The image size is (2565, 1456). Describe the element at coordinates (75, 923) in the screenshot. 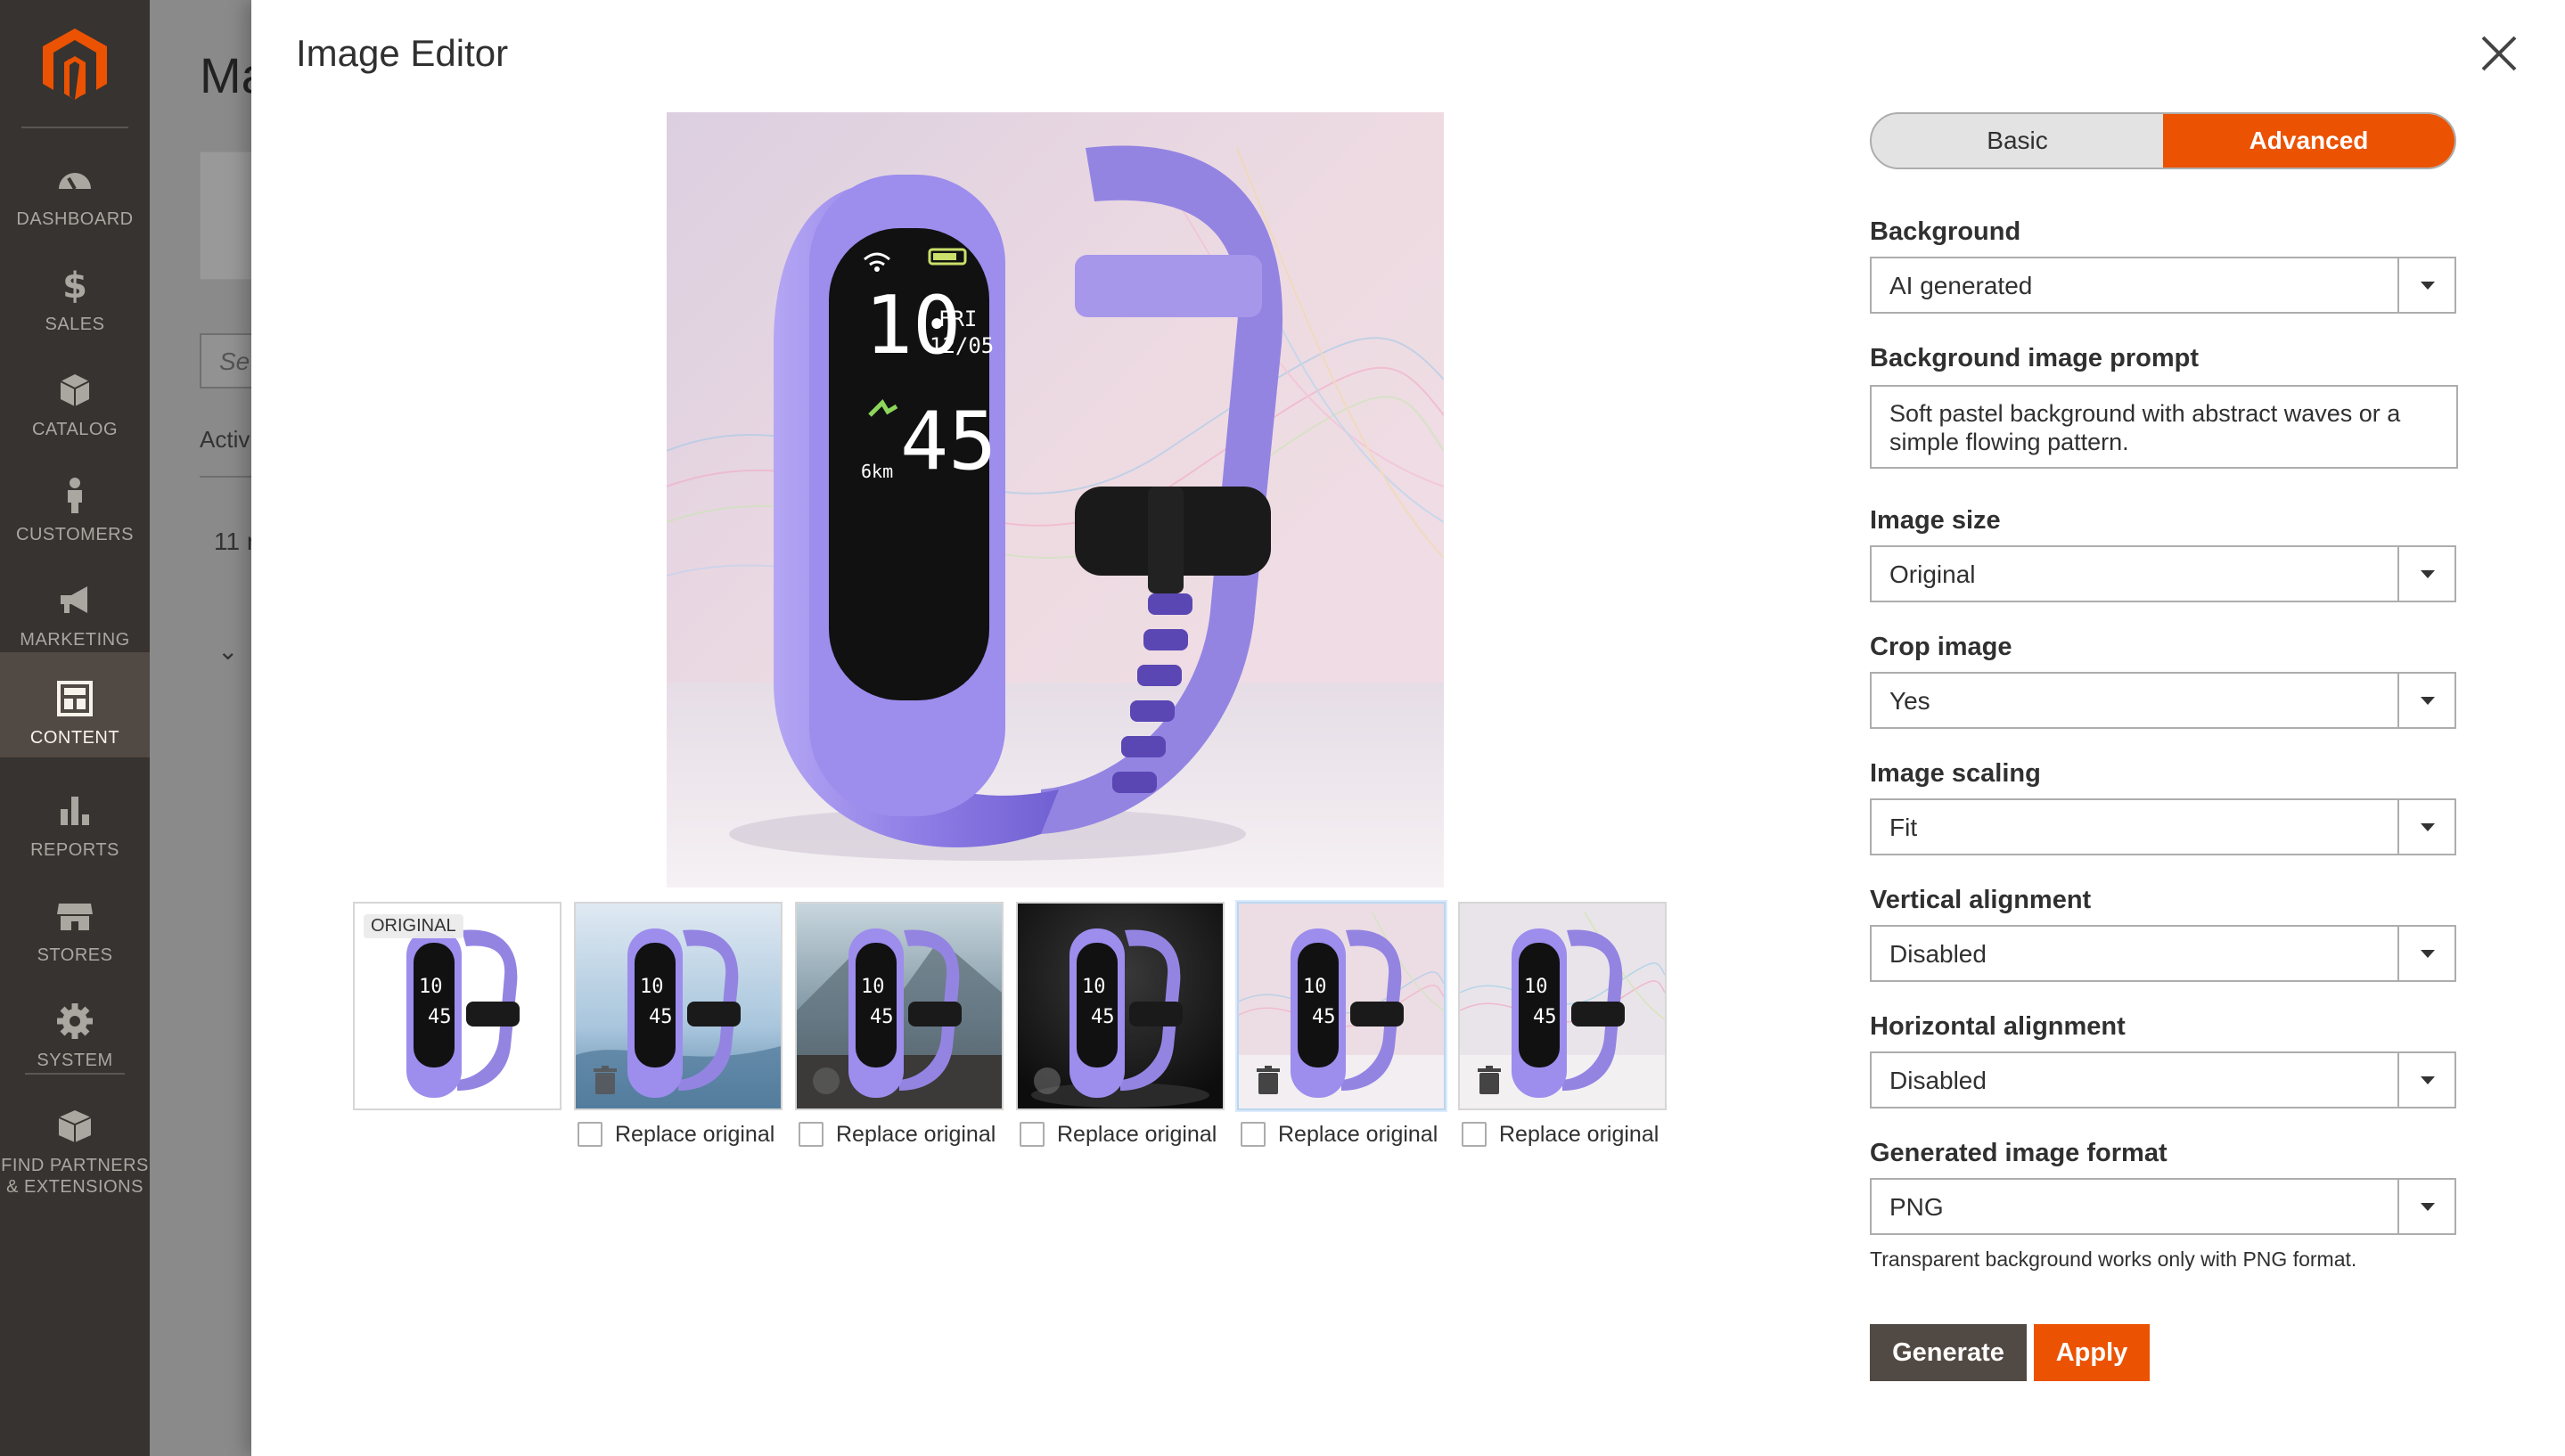

I see `sidebar-item-stores: STORES` at that location.